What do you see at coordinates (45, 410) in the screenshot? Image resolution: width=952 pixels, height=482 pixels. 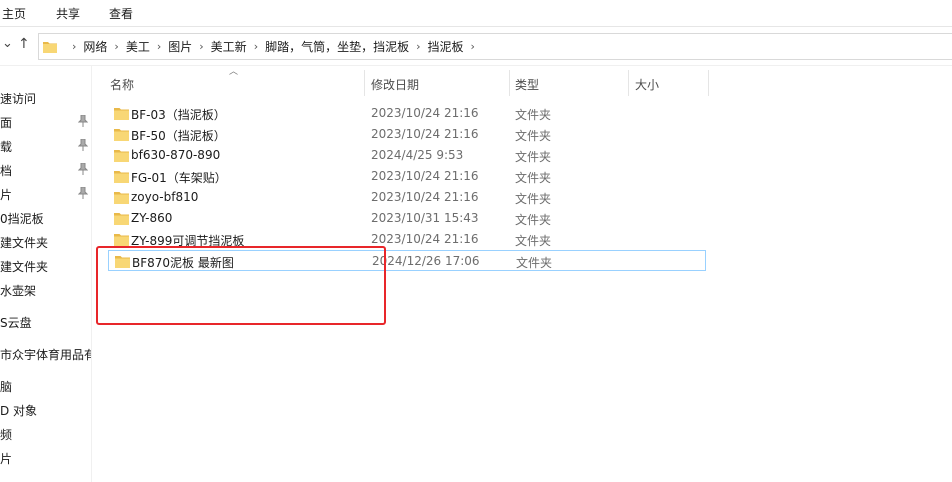 I see `sidebar-item-3d-objects: D 对象` at bounding box center [45, 410].